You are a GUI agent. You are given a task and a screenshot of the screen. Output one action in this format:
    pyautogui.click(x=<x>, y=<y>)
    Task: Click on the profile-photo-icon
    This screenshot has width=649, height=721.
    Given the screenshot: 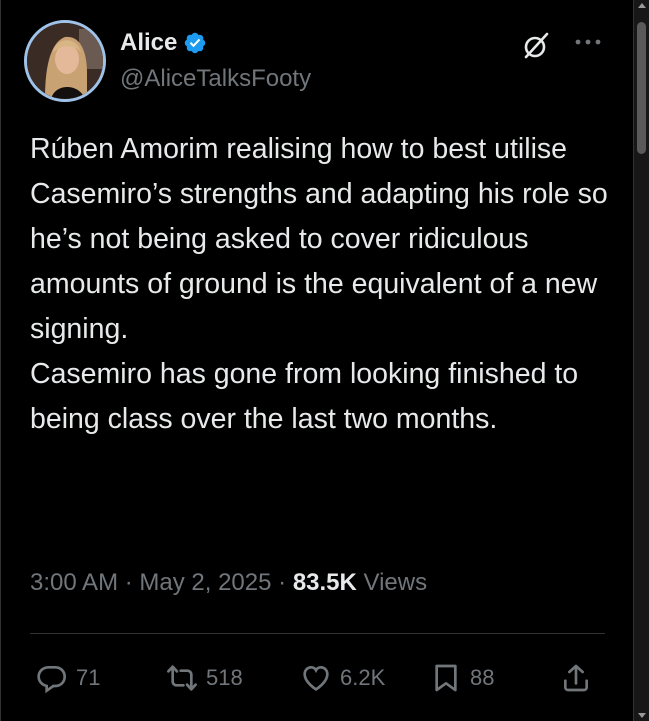 What is the action you would take?
    pyautogui.click(x=65, y=61)
    